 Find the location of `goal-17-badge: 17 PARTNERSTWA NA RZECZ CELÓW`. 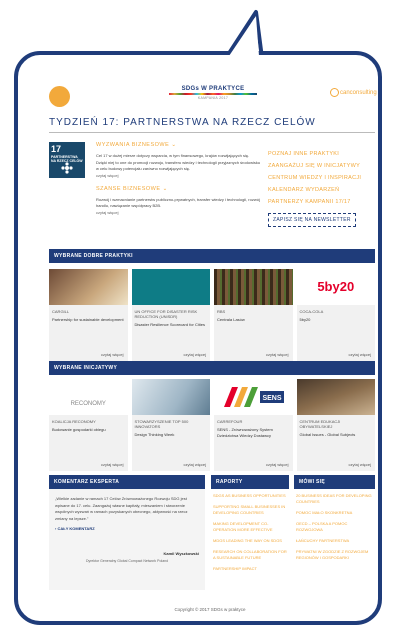

goal-17-badge: 17 PARTNERSTWA NA RZECZ CELÓW is located at coordinates (67, 160).